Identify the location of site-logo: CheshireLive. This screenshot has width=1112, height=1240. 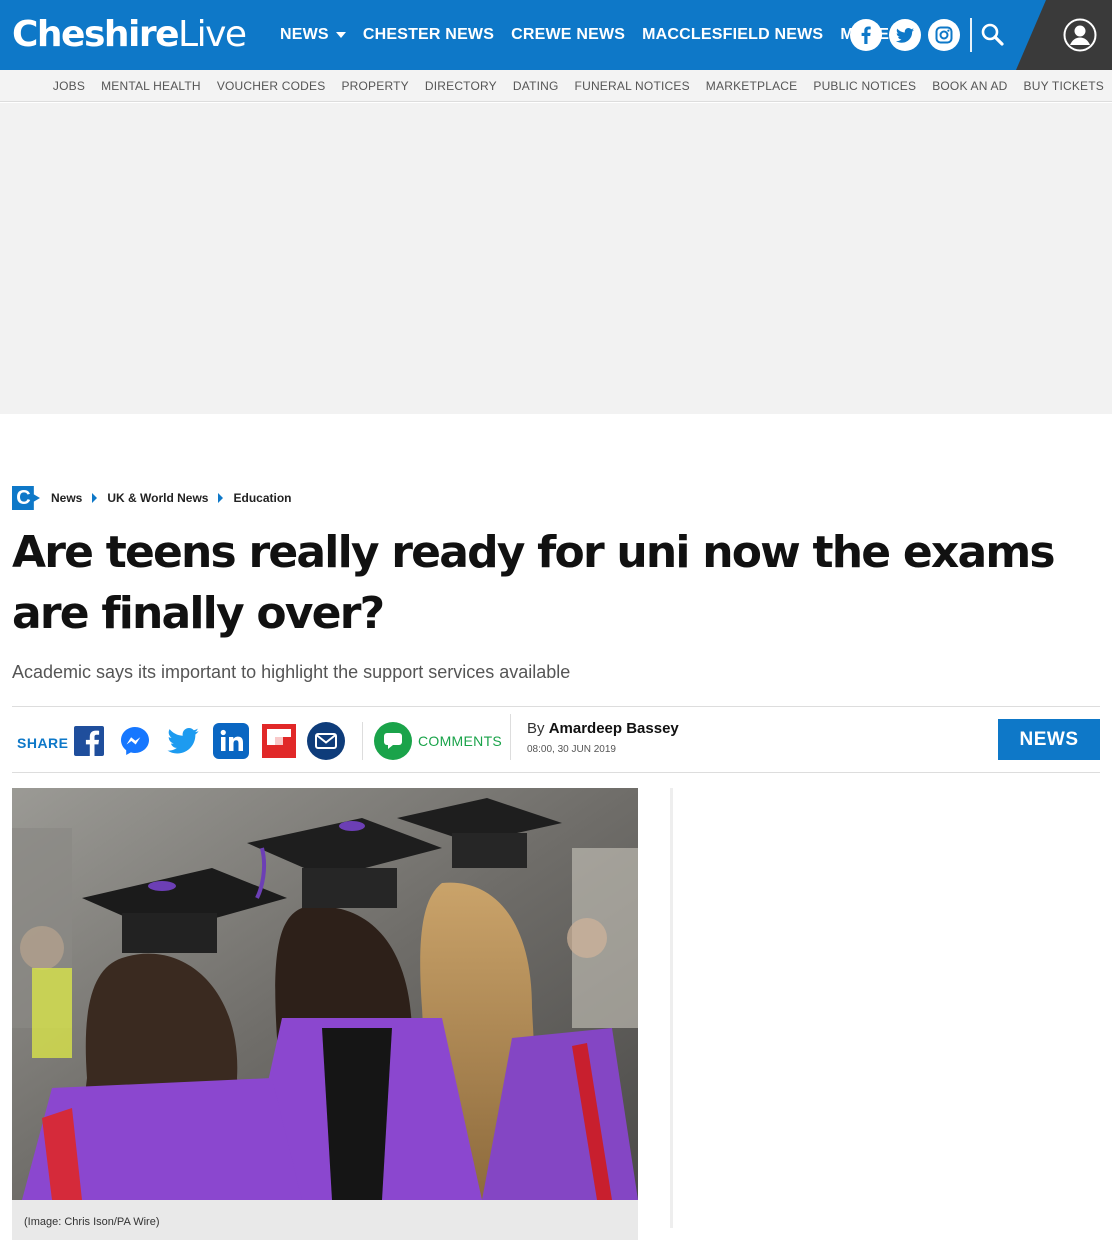
(129, 34).